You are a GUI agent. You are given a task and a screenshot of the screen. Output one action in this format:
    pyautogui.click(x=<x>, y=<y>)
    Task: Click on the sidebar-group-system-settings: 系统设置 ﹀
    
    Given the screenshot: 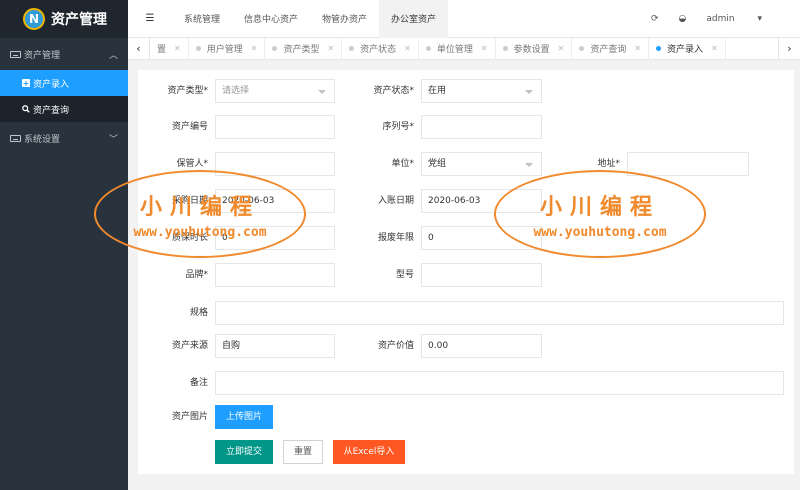 What is the action you would take?
    pyautogui.click(x=64, y=138)
    